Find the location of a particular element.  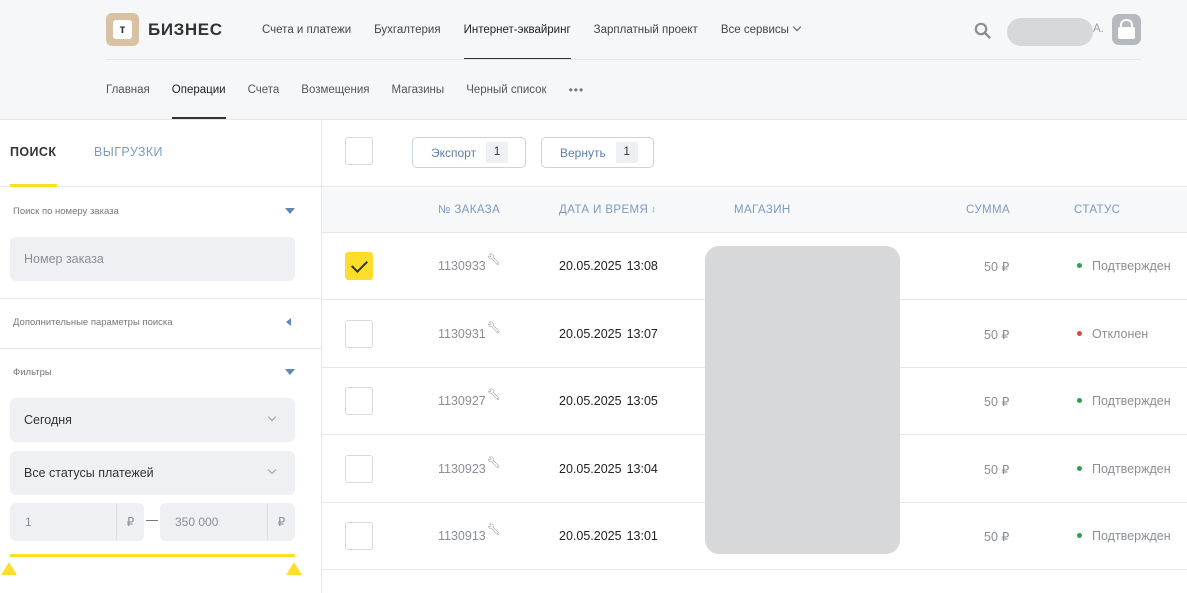

table-toolbar: Экспорт 1 Вернуть 1 is located at coordinates (754, 154).